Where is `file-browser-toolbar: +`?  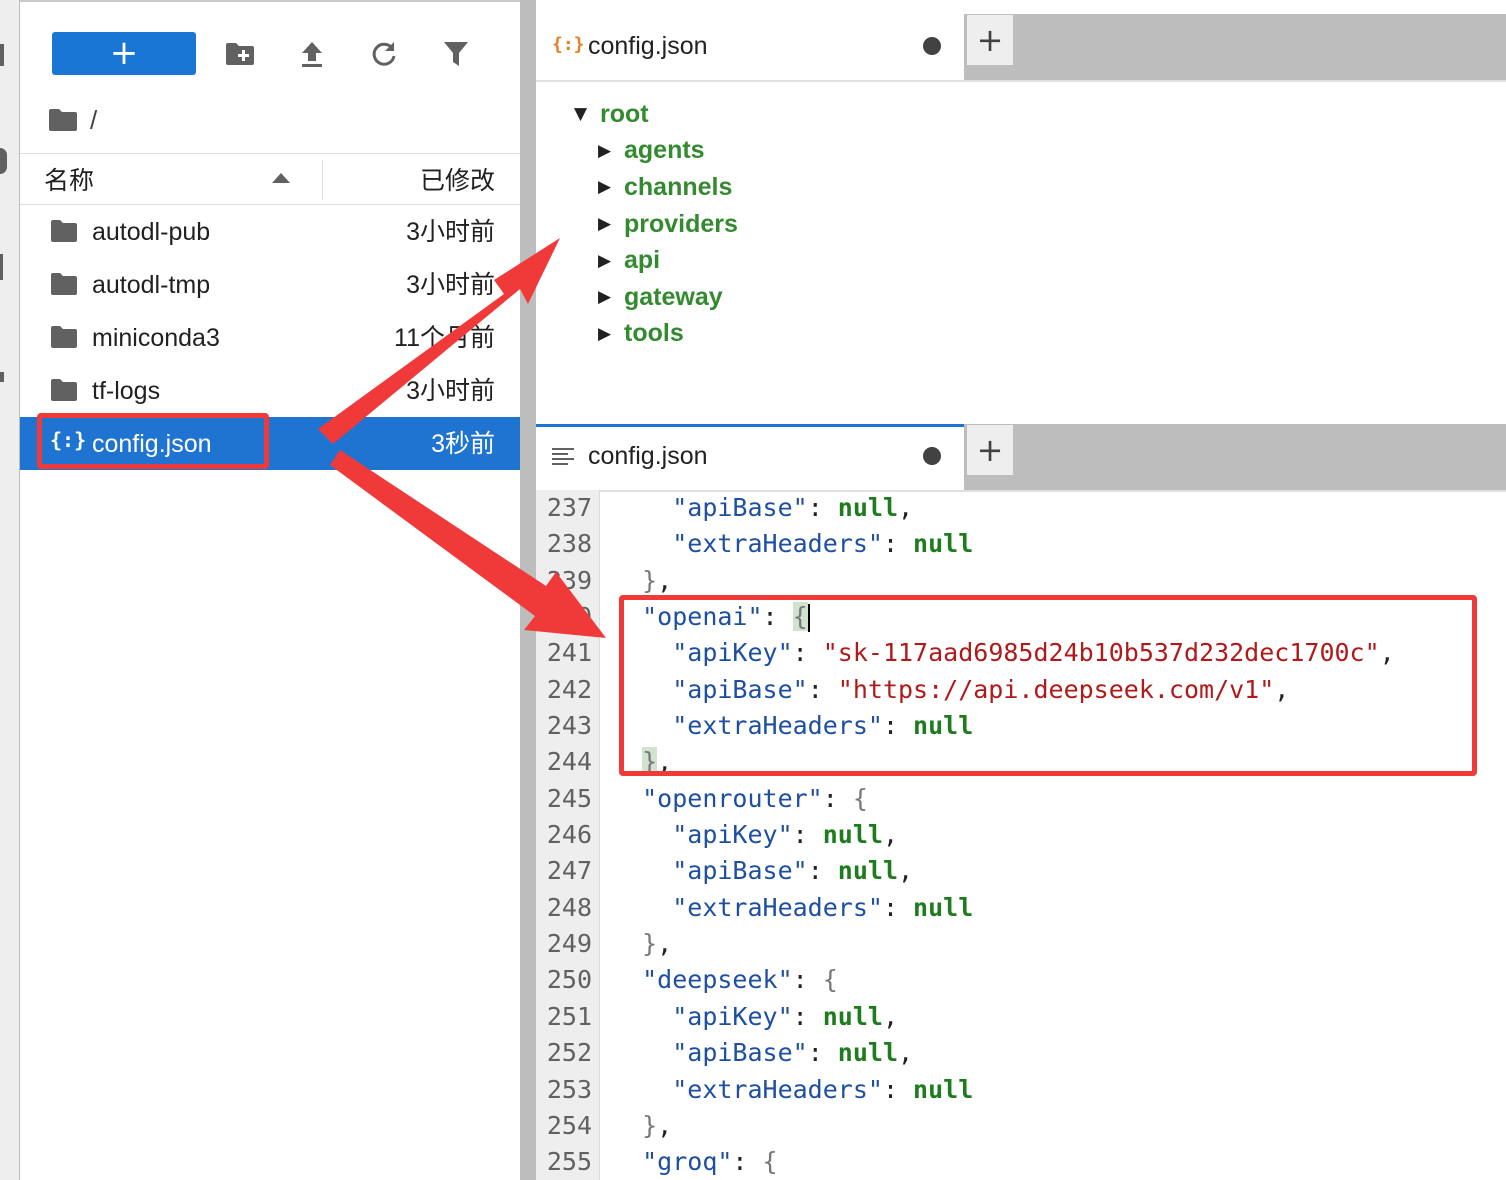 file-browser-toolbar: + is located at coordinates (270, 52).